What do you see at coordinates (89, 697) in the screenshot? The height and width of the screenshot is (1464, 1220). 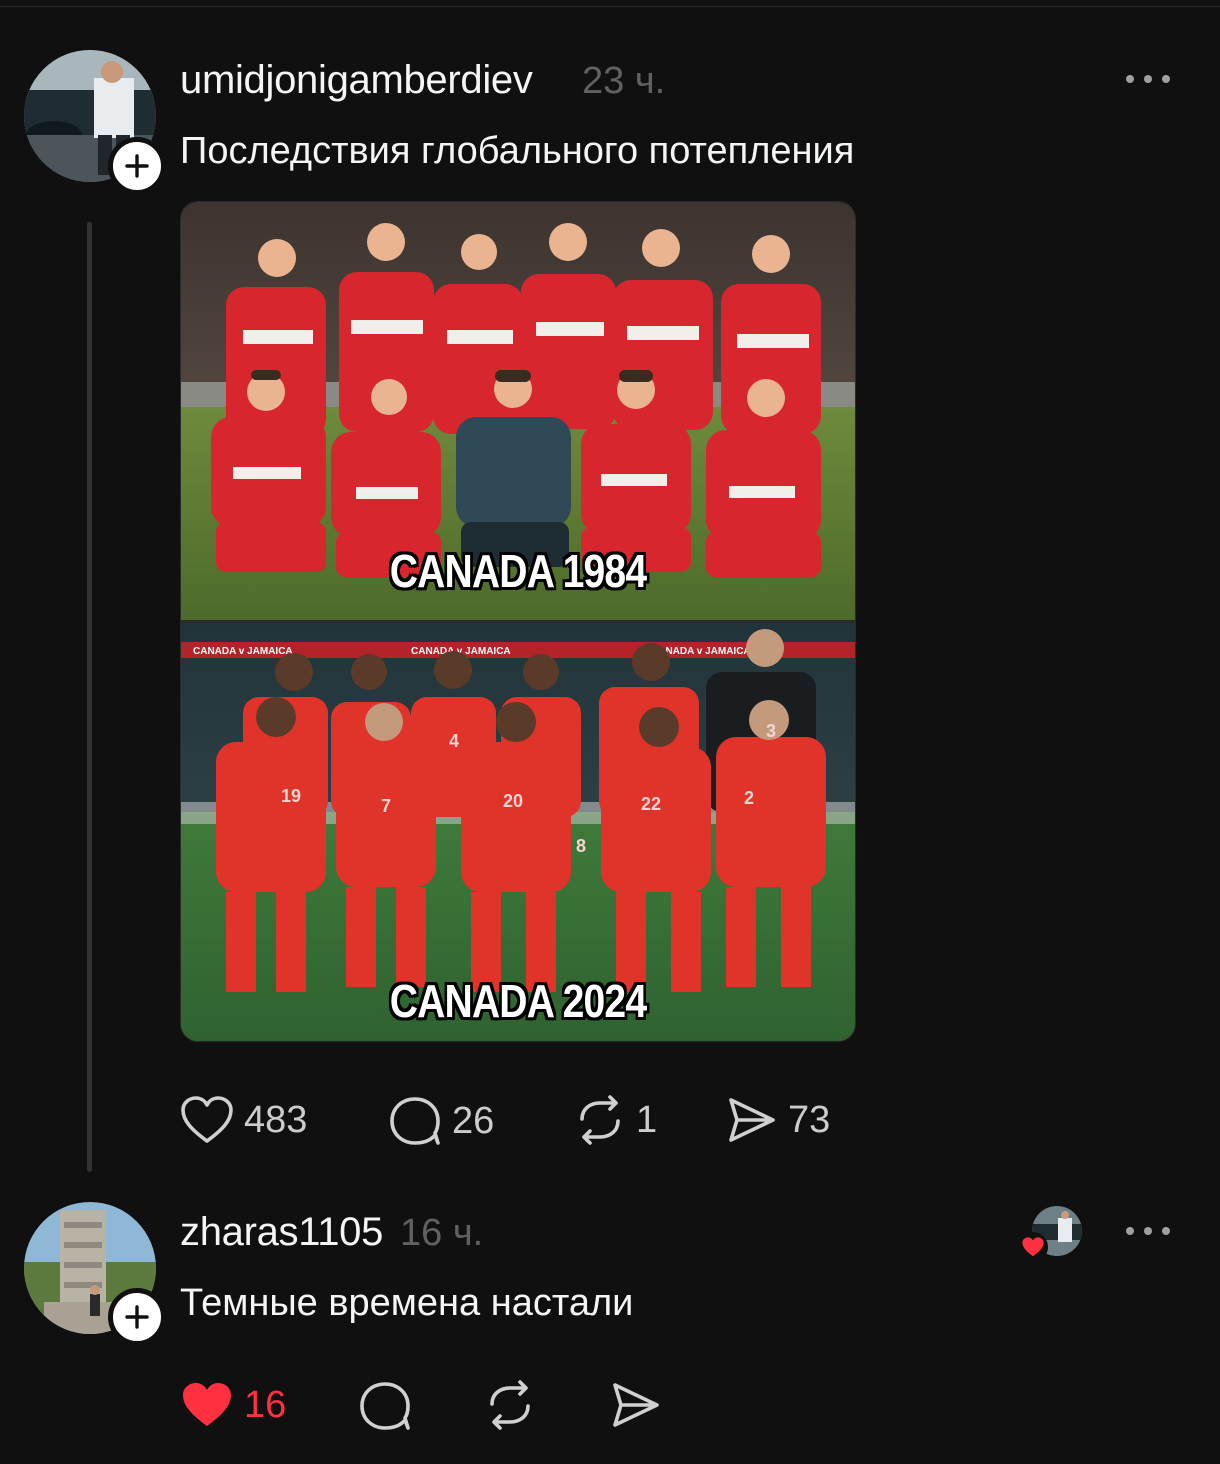 I see `thread-line` at bounding box center [89, 697].